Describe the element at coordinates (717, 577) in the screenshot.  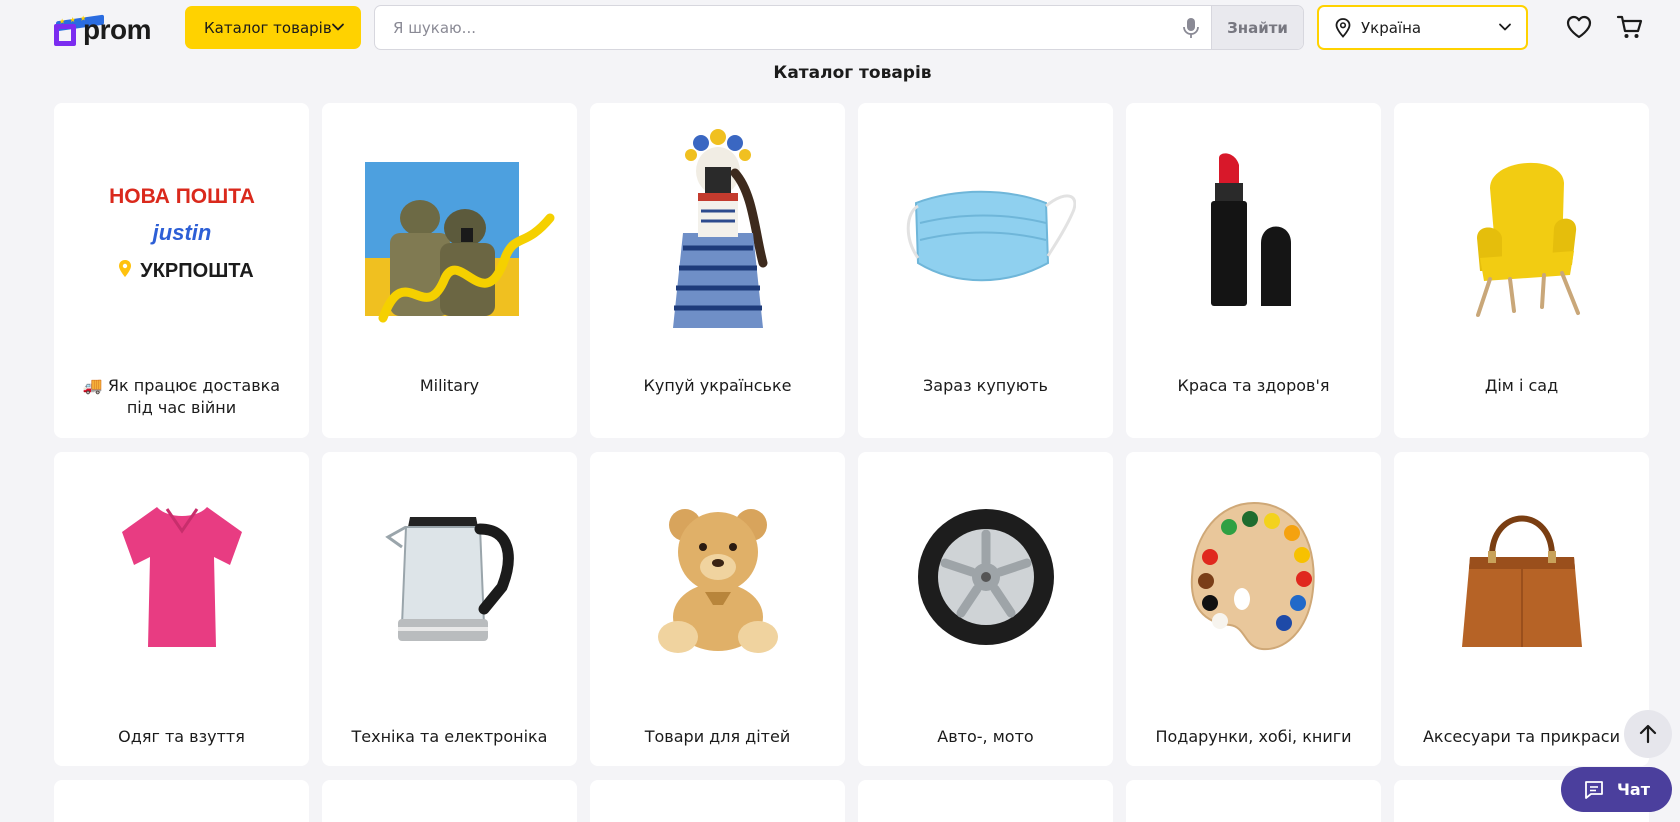
I see `teddy-bear-image` at that location.